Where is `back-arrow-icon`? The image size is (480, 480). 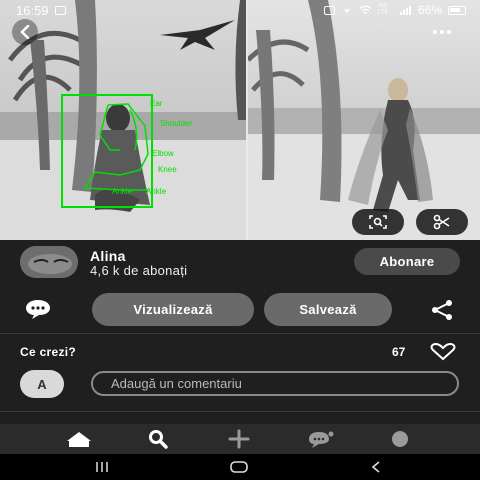 back-arrow-icon is located at coordinates (25, 32).